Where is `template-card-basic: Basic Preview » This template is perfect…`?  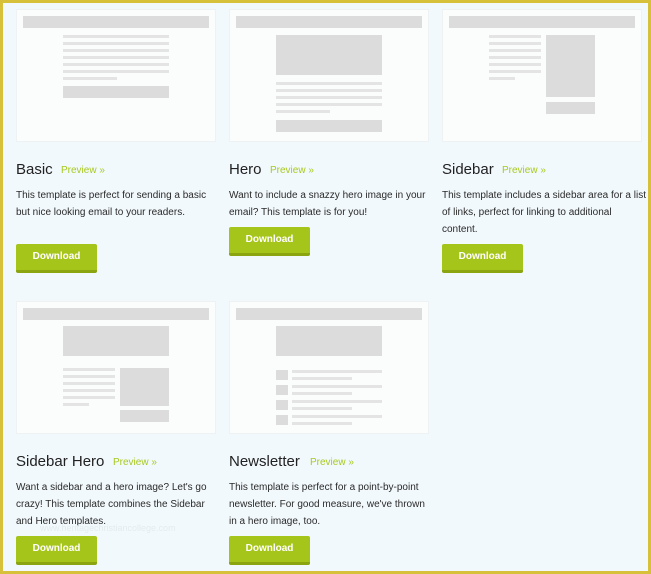 template-card-basic: Basic Preview » This template is perfect… is located at coordinates (116, 144).